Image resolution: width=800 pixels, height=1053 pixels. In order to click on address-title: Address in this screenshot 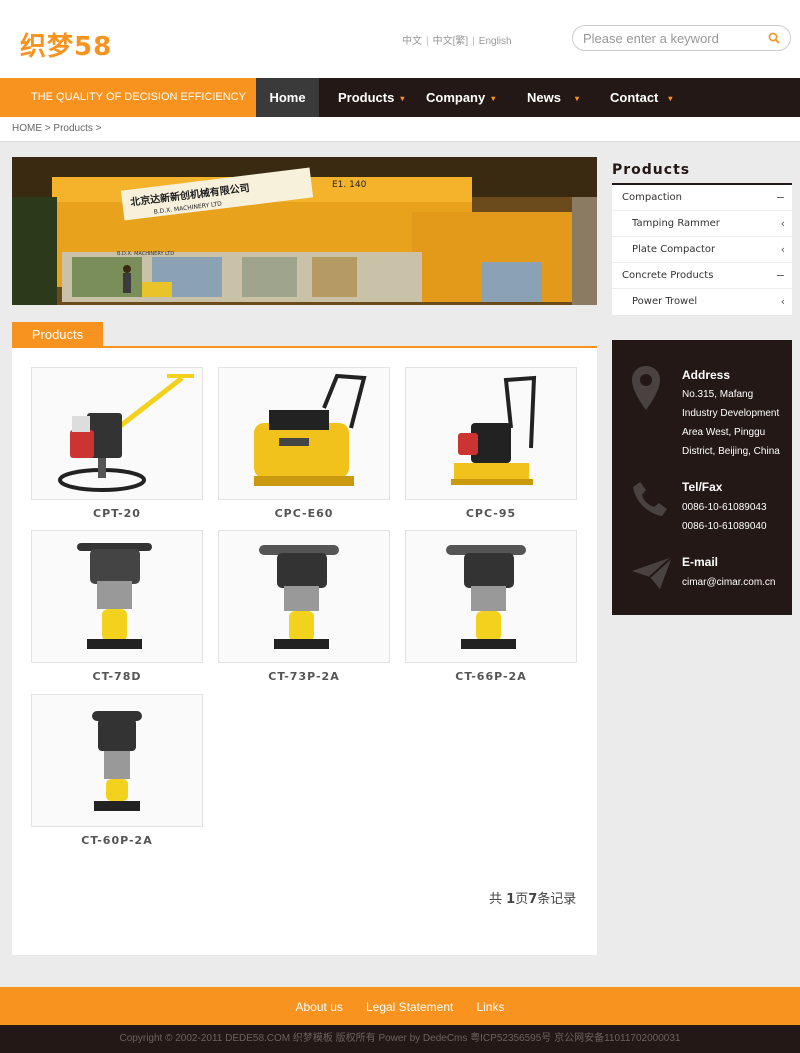, I will do `click(706, 375)`.